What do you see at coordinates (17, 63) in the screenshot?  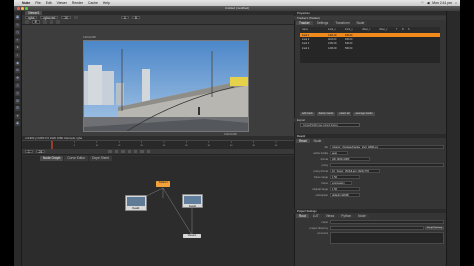 I see `keyer-tool-icon: ◆` at bounding box center [17, 63].